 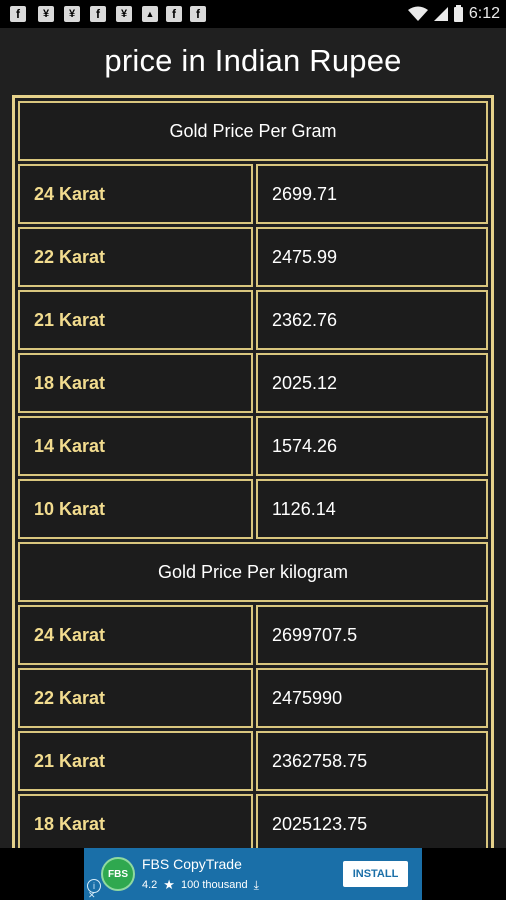 What do you see at coordinates (372, 635) in the screenshot?
I see `price-value: 2699707.5` at bounding box center [372, 635].